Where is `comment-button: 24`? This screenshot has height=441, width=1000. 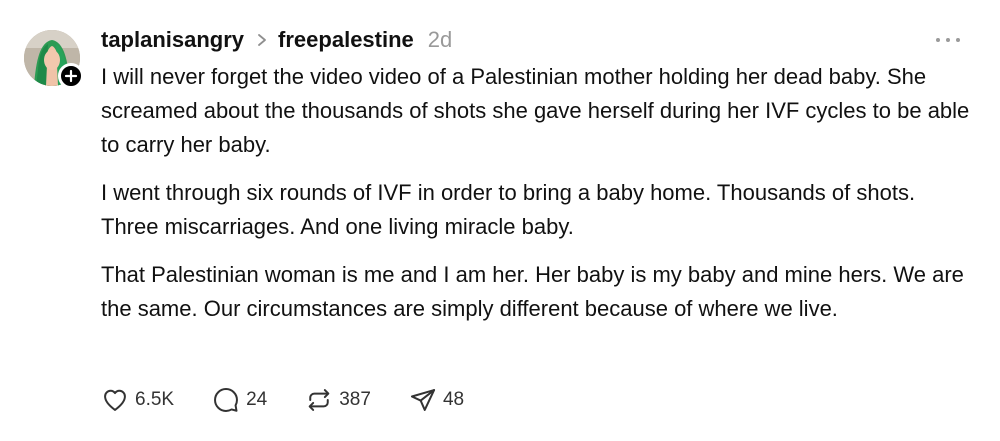
comment-button: 24 is located at coordinates (239, 400).